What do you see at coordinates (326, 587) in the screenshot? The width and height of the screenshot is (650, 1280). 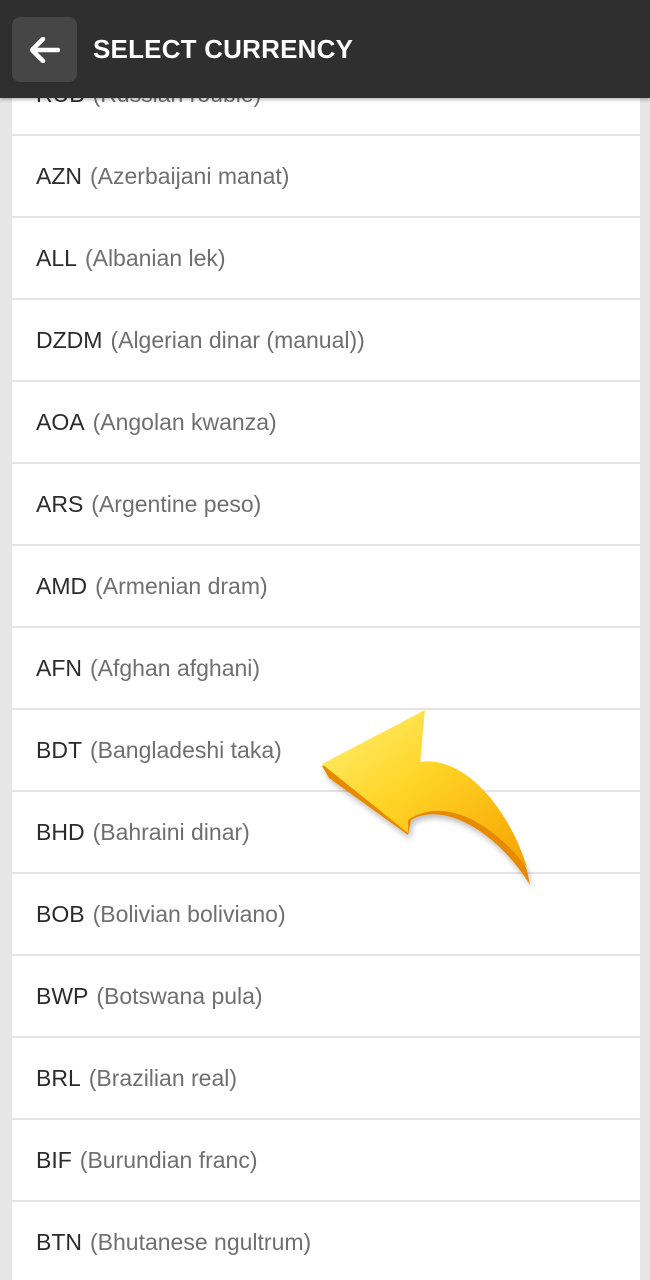 I see `currency-item-amd: AMD (Armenian dram)` at bounding box center [326, 587].